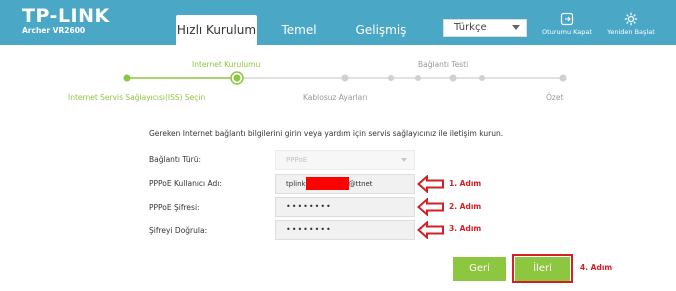 The image size is (676, 291). Describe the element at coordinates (443, 64) in the screenshot. I see `step-label-connection-test: Bağlantı Testi` at that location.